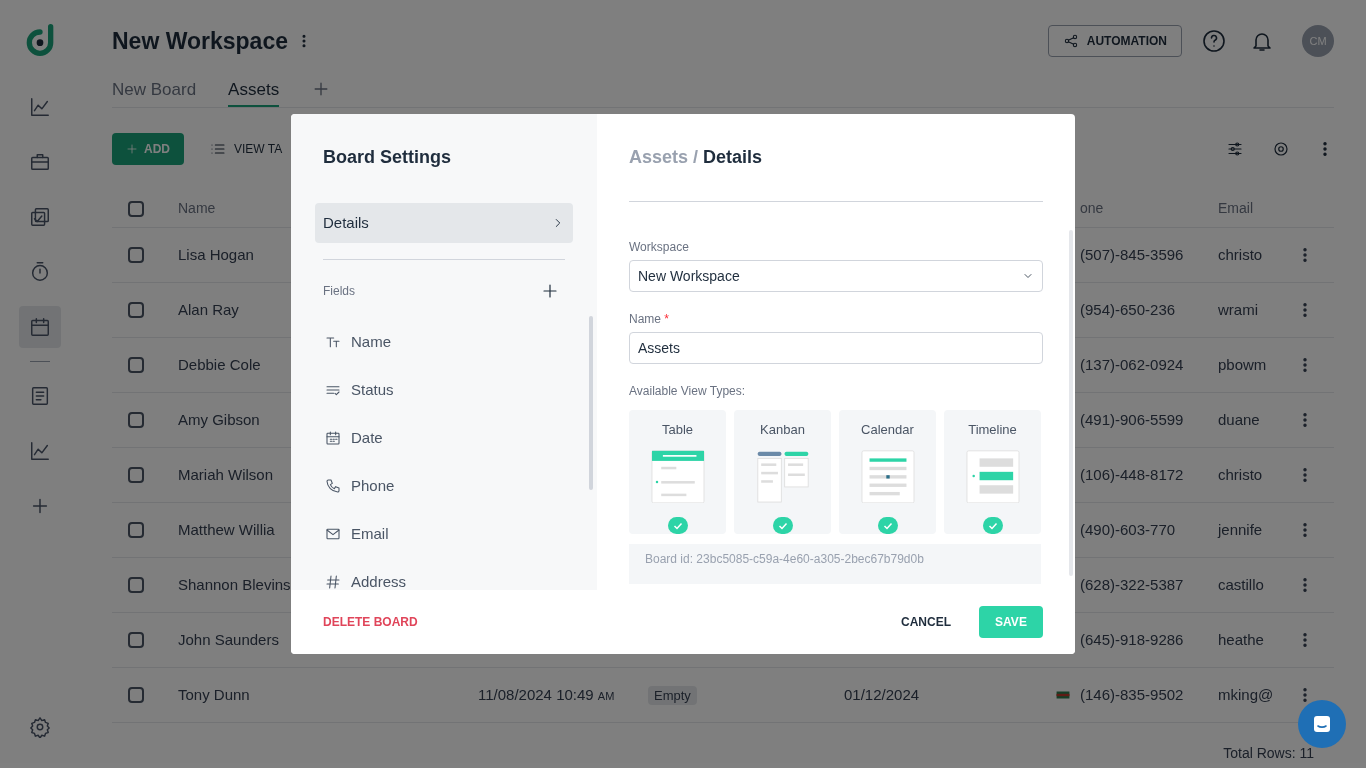 Image resolution: width=1366 pixels, height=768 pixels. Describe the element at coordinates (226, 474) in the screenshot. I see `table-cell-text: Mariah Wilson` at that location.